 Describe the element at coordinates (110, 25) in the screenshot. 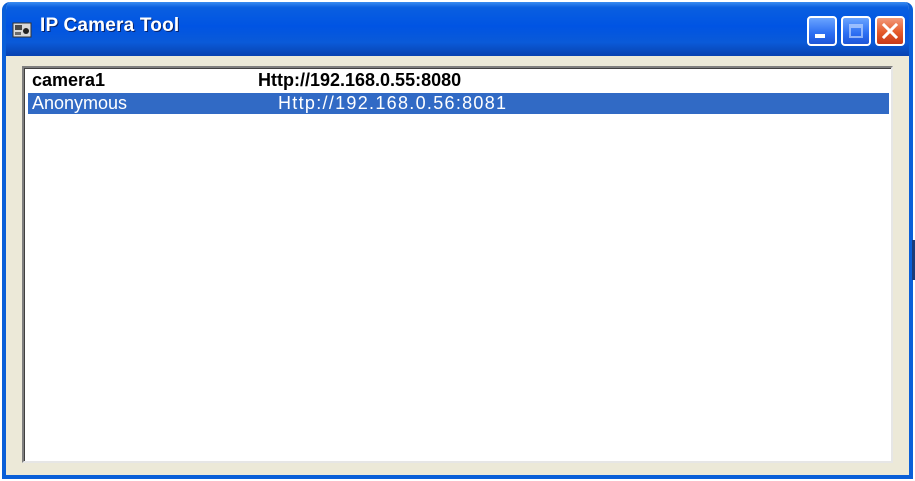

I see `window-title: IP Camera Tool` at that location.